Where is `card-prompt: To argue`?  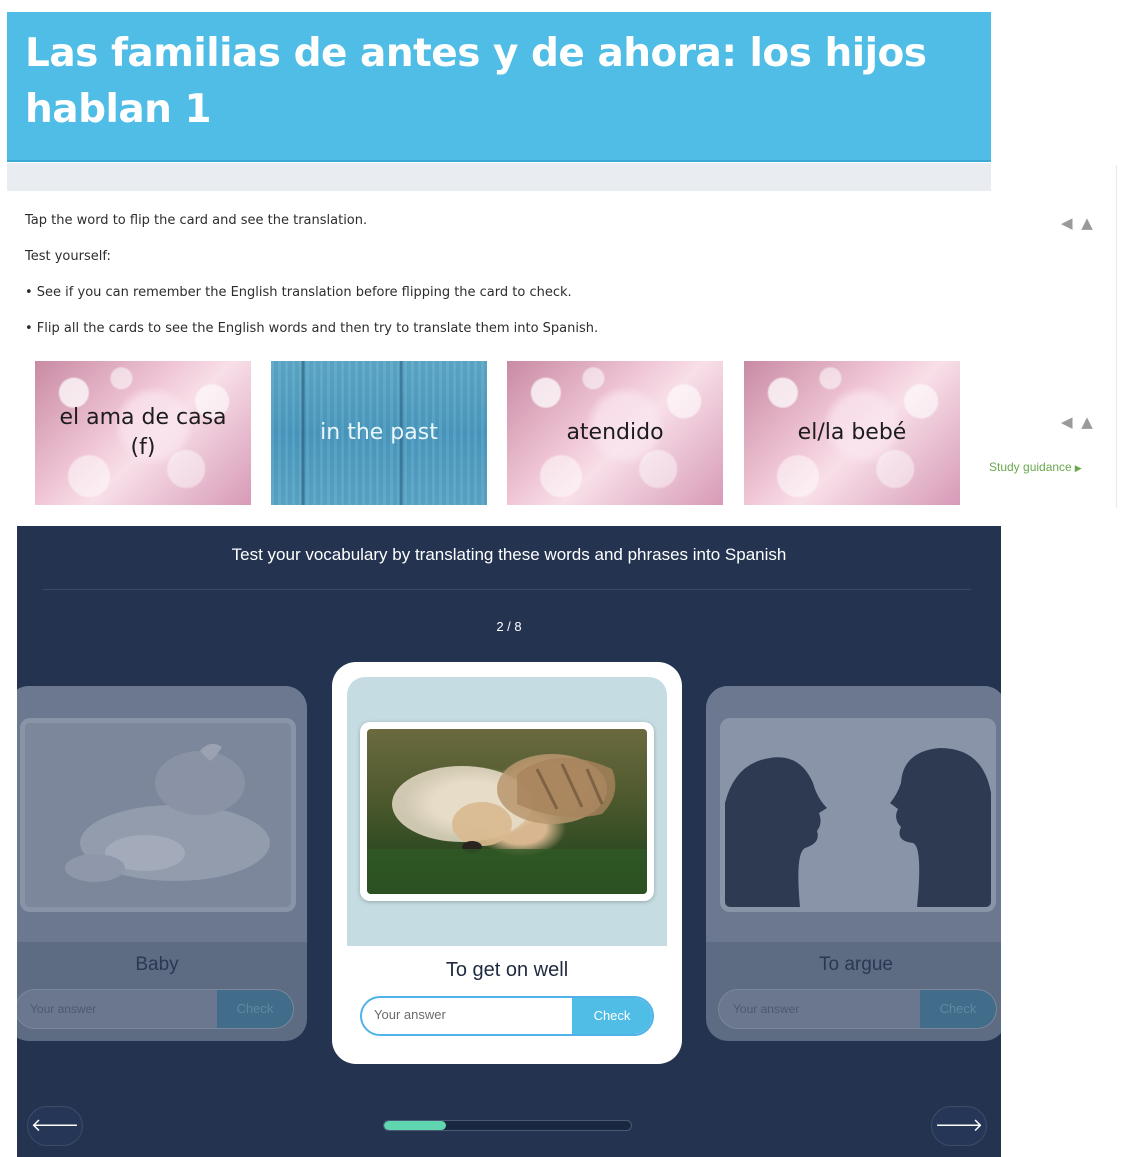 card-prompt: To argue is located at coordinates (856, 964).